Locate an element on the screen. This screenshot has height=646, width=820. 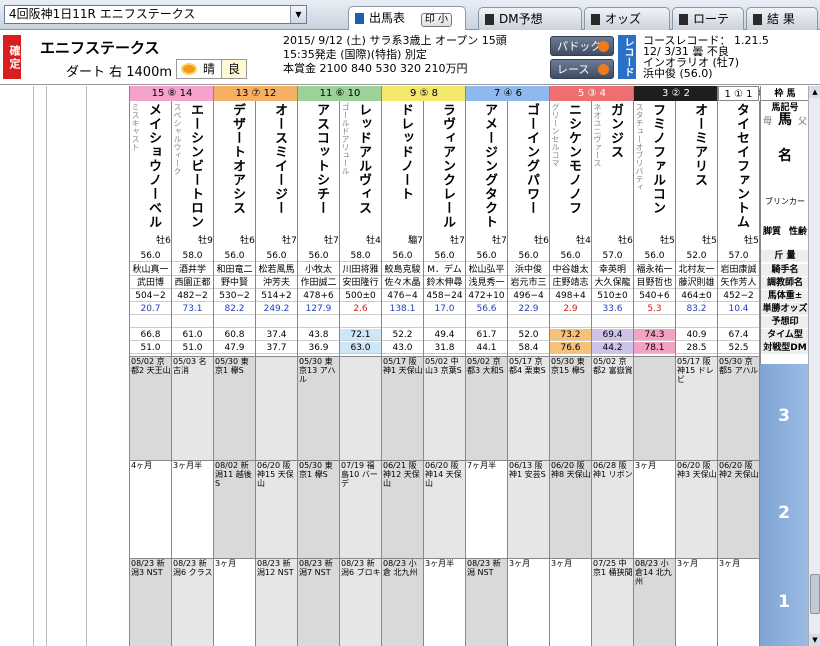
horse-kinryo: 56.0 is located at coordinates (318, 256).